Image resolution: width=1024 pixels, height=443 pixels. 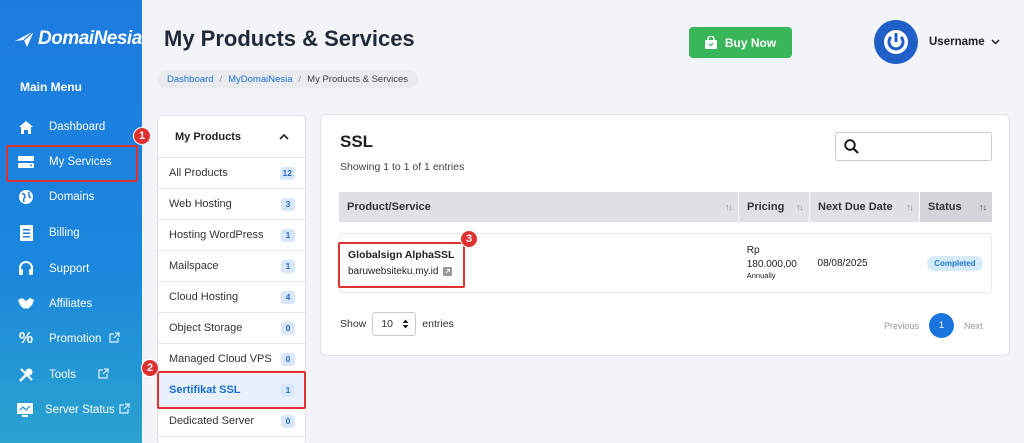 What do you see at coordinates (64, 233) in the screenshot?
I see `sidebar-item-label: Billing` at bounding box center [64, 233].